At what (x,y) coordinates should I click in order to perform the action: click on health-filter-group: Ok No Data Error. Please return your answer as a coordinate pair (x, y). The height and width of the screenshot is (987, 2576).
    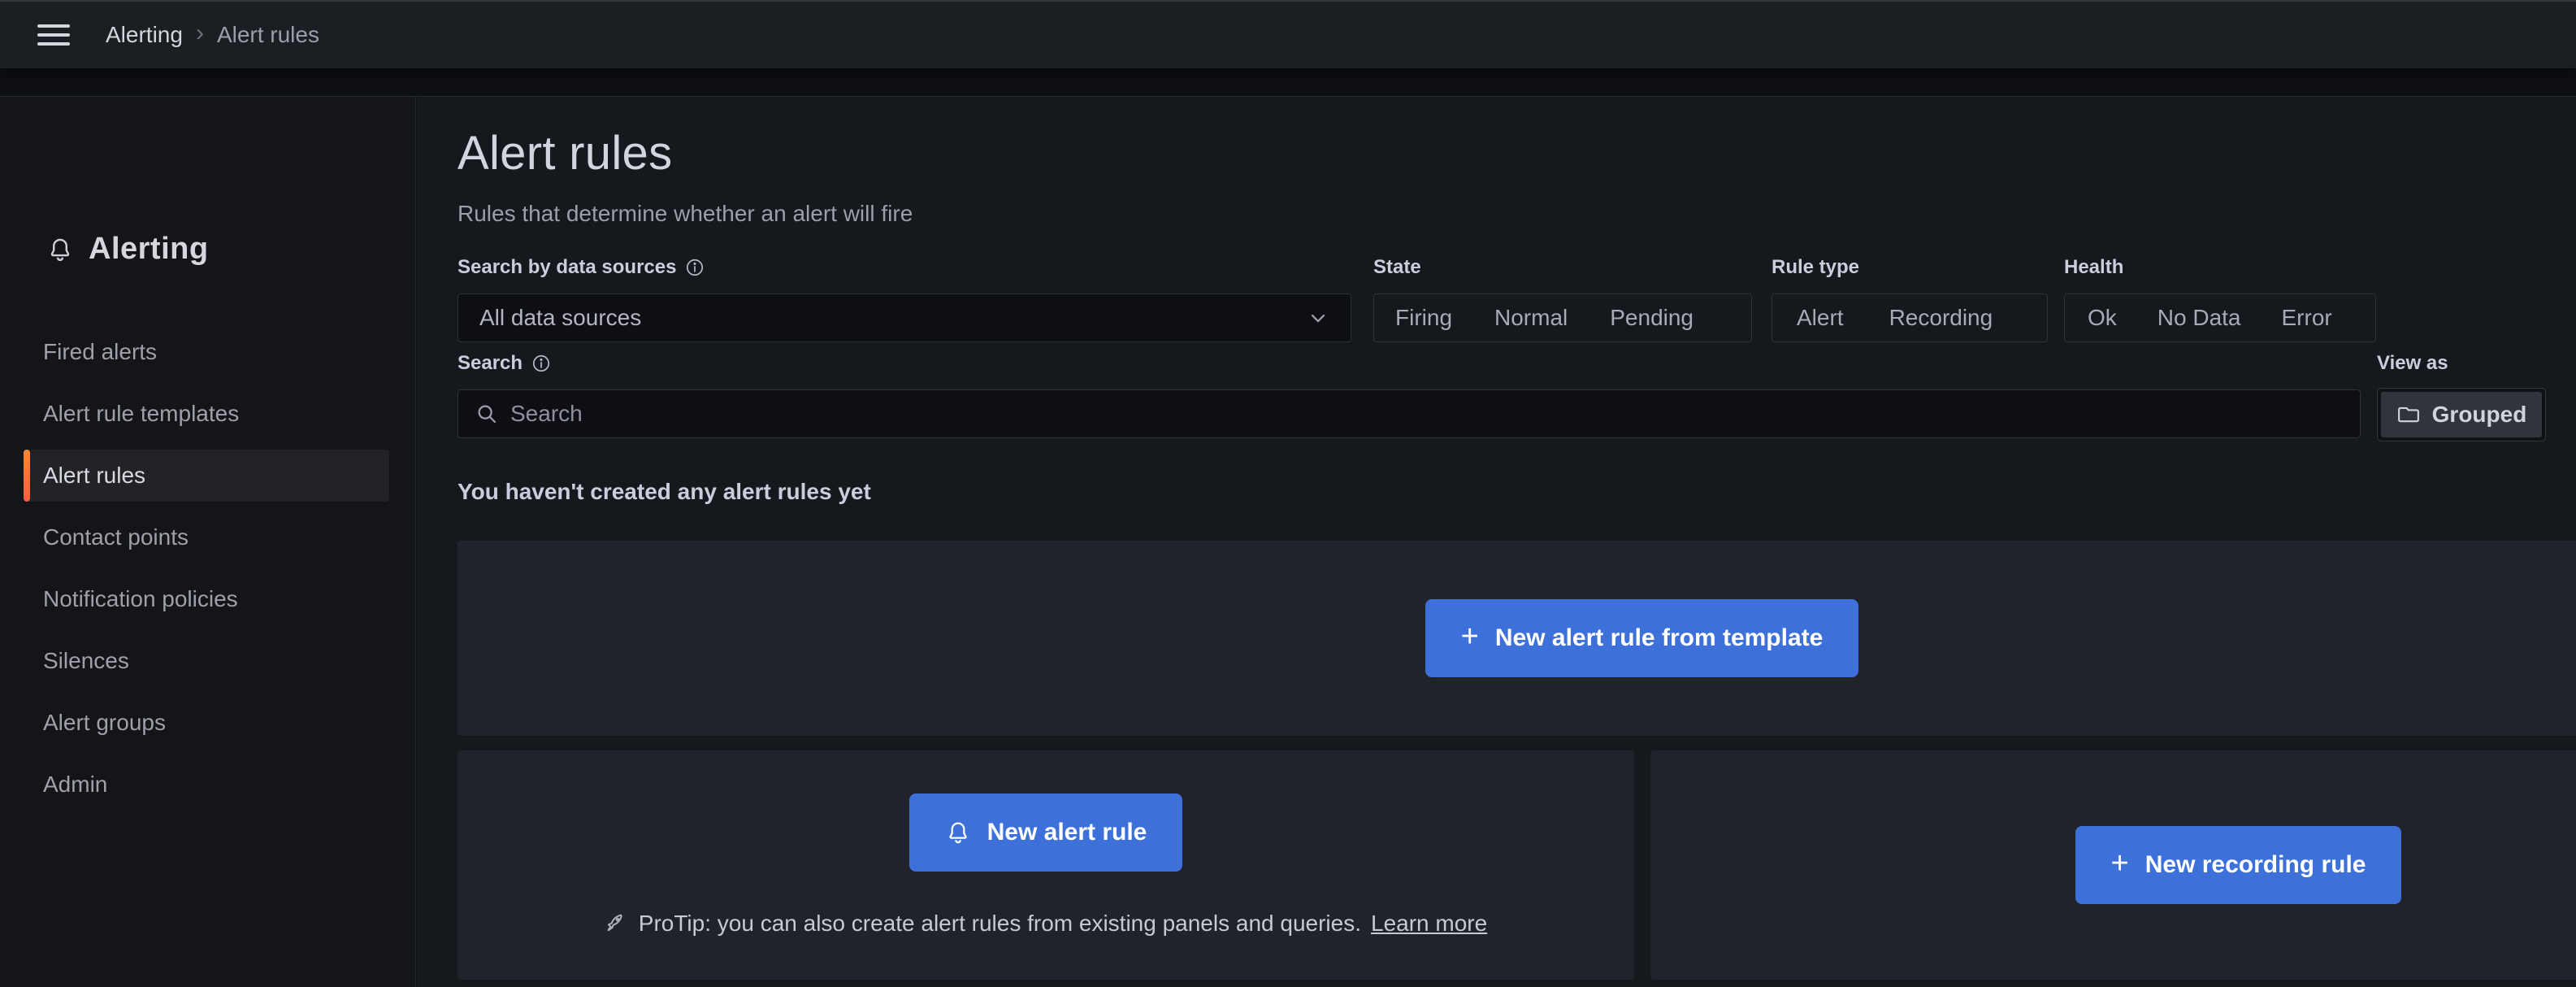
    Looking at the image, I should click on (2220, 317).